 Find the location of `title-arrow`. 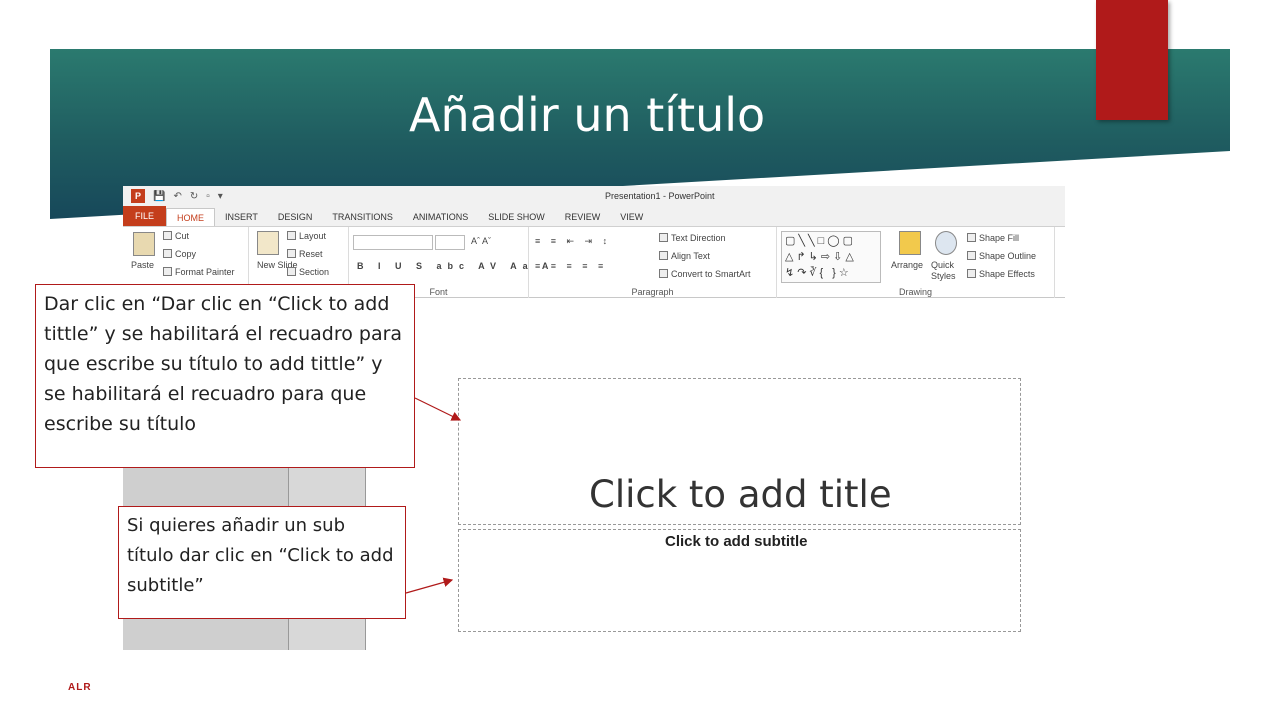

title-arrow is located at coordinates (438, 409).